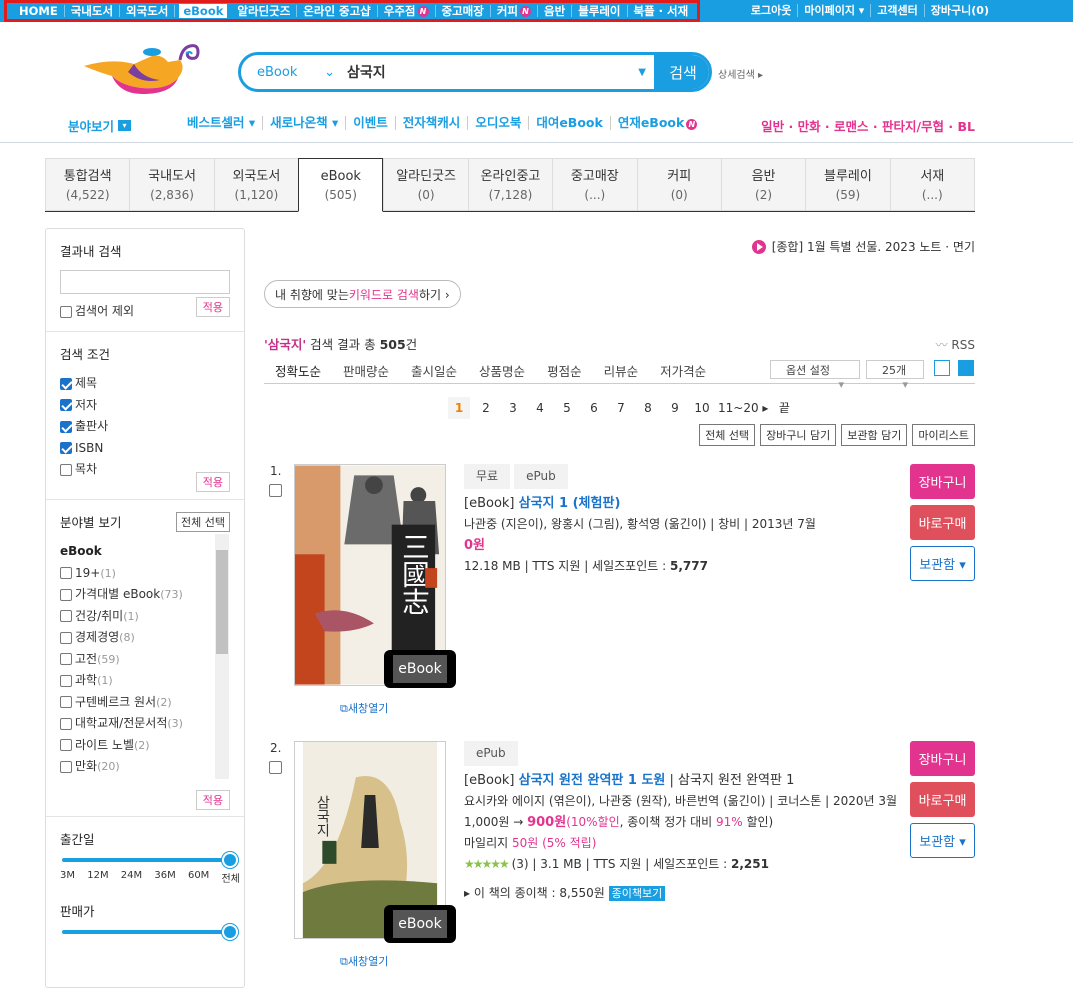  Describe the element at coordinates (594, 184) in the screenshot. I see `tab-used-store: 중고매장 (...)` at that location.